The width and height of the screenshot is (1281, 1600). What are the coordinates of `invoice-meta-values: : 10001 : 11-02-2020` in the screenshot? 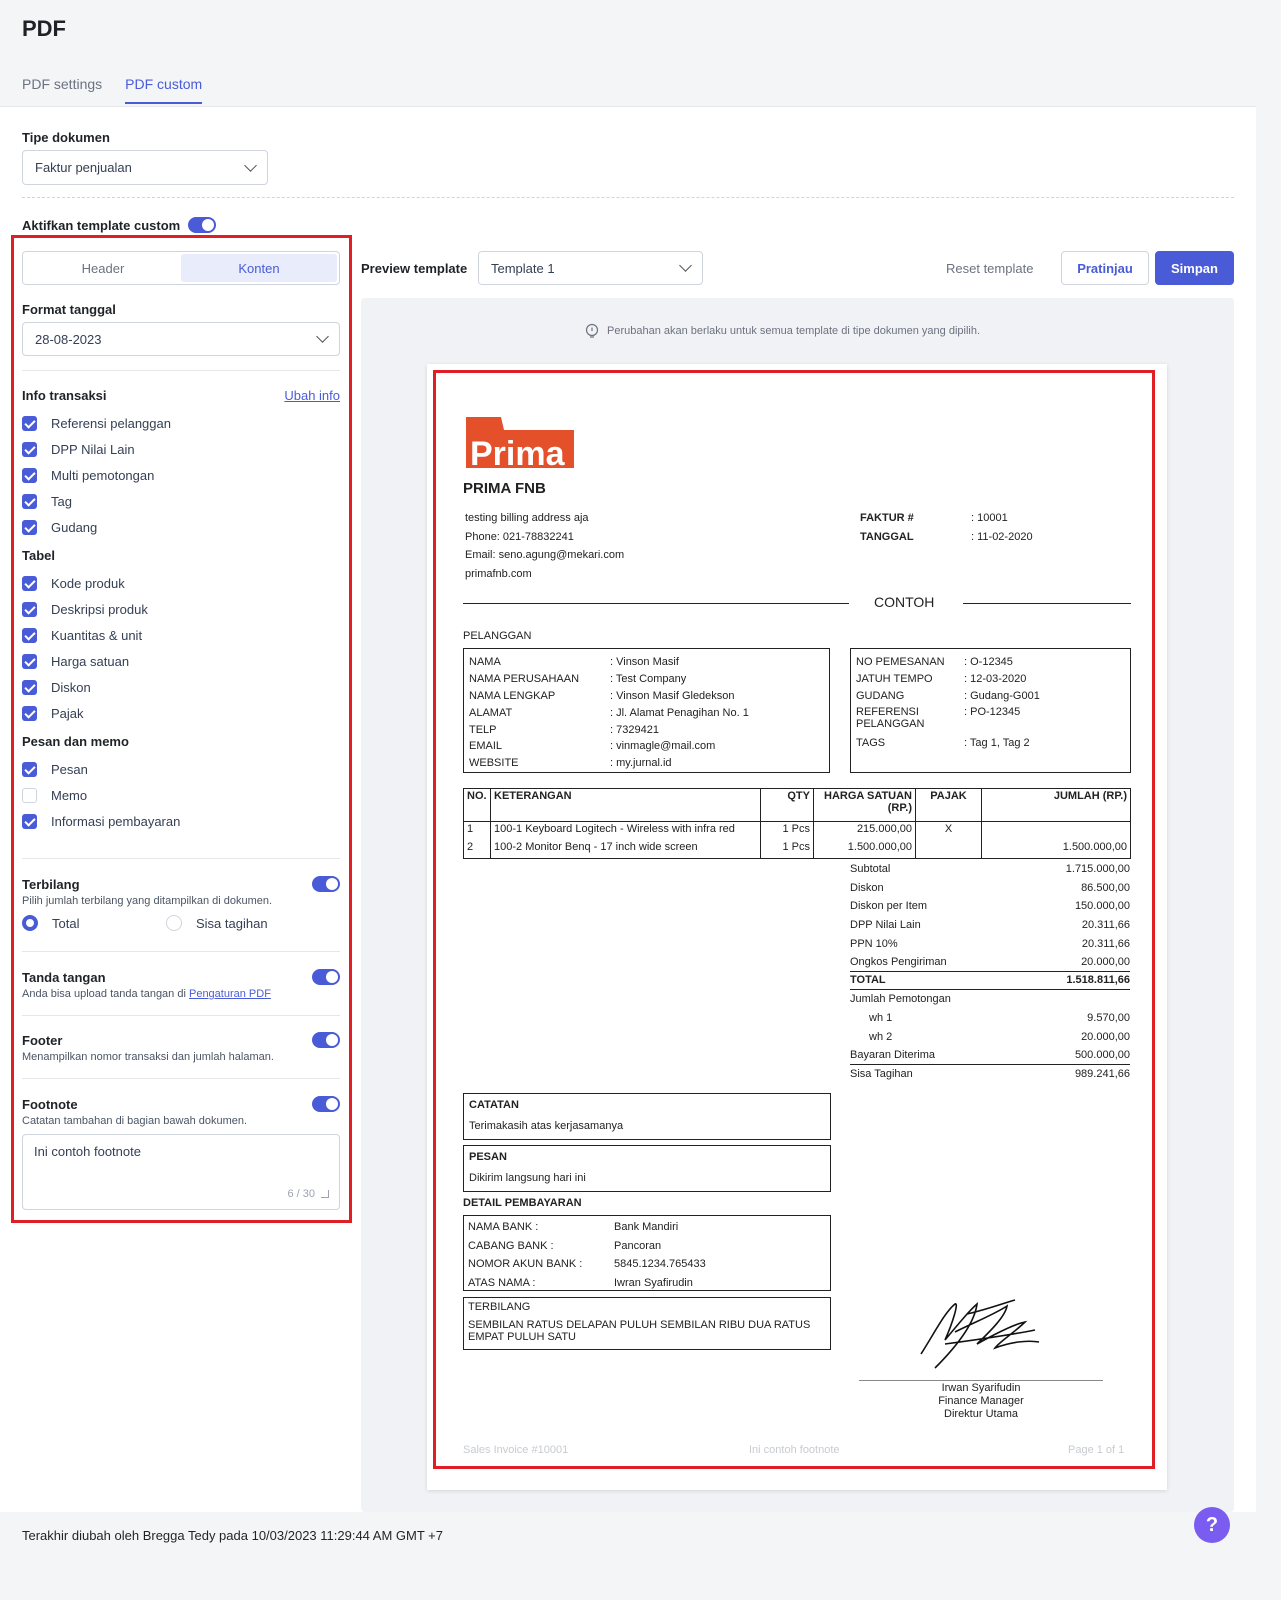 It's located at (1002, 527).